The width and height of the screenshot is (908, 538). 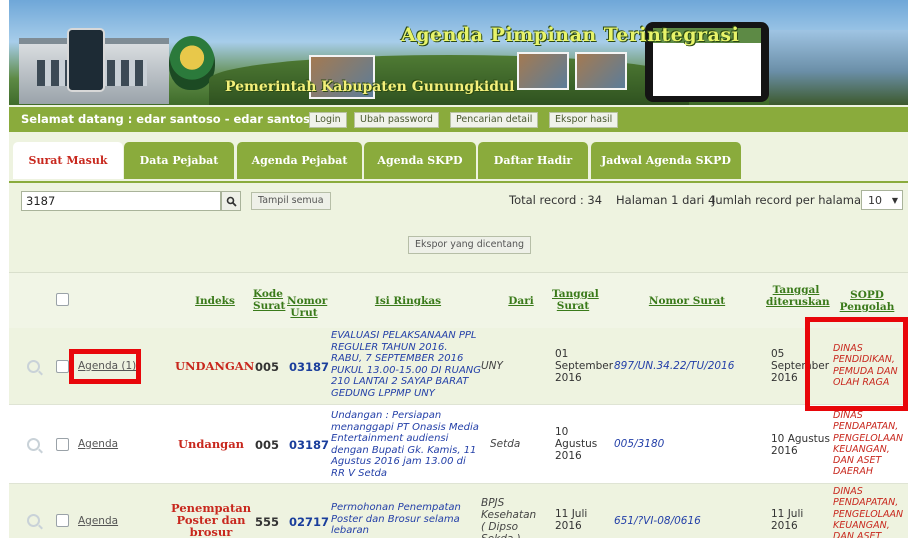 I want to click on row-nomor-surat: 897/UN.34.22/TU/2016, so click(x=674, y=366).